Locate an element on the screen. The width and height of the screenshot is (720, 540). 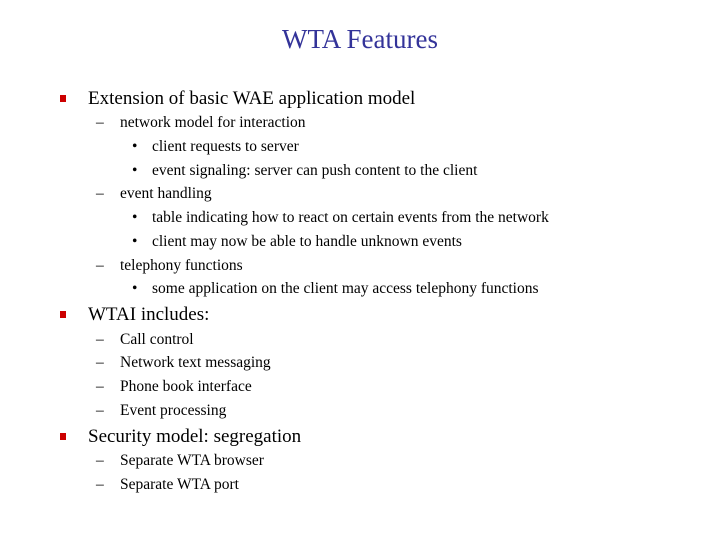
sub-bullet-text: network model for interaction is located at coordinates (213, 122).